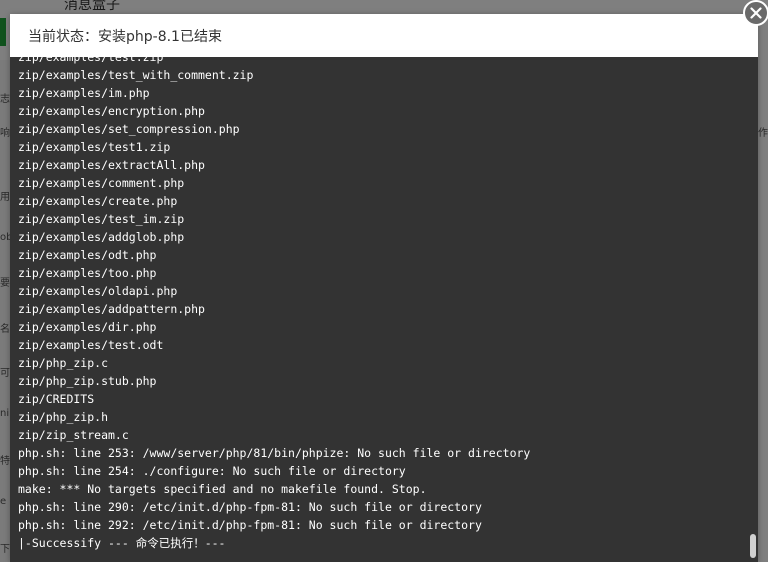  What do you see at coordinates (753, 546) in the screenshot?
I see `scrollbar-thumb` at bounding box center [753, 546].